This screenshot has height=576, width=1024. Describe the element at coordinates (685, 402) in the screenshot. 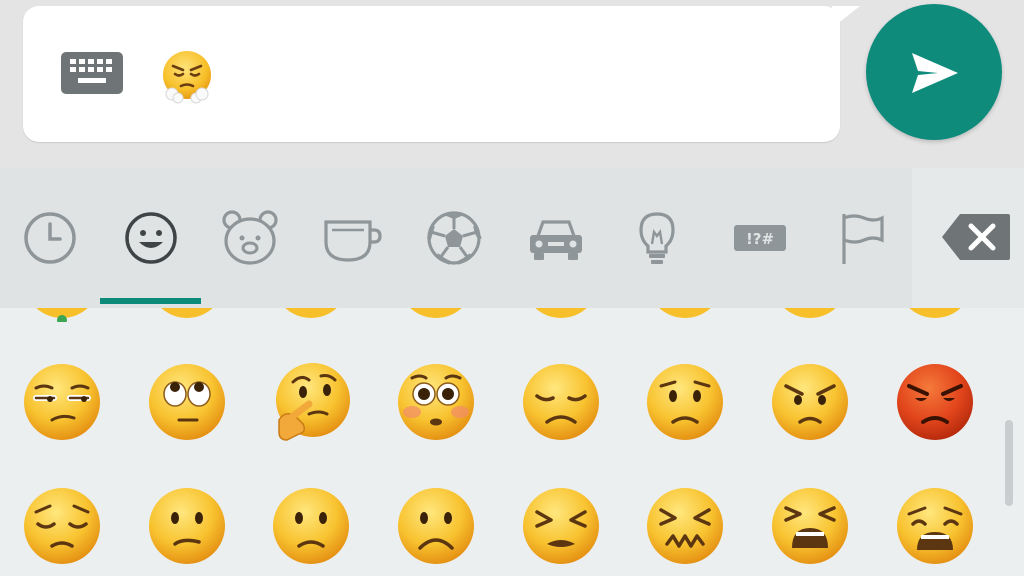

I see `worried-face-emoji` at that location.